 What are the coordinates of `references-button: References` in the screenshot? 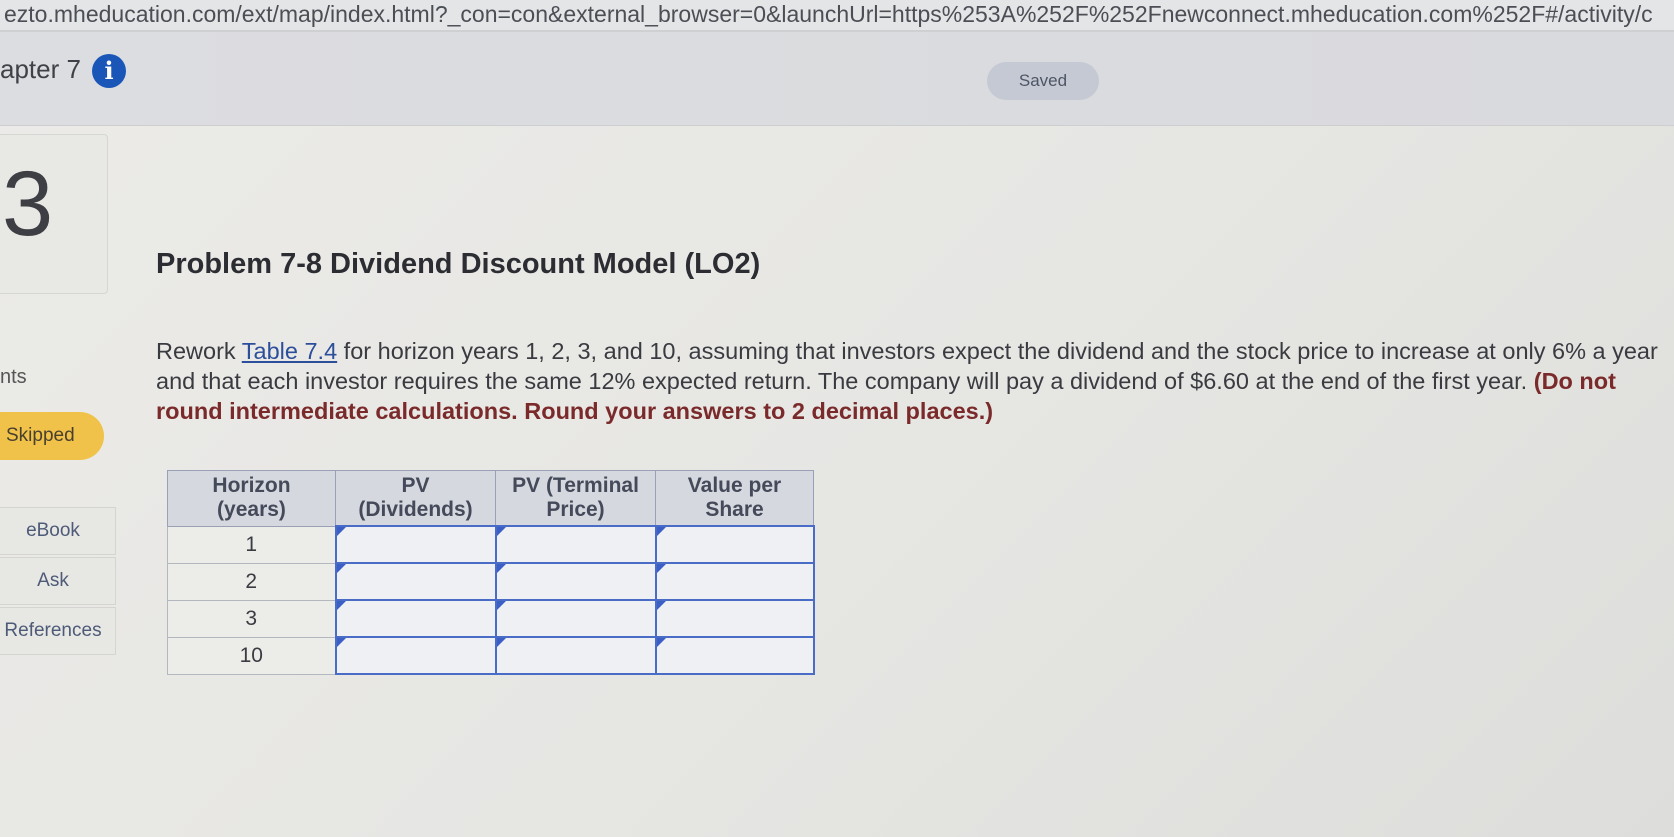 It's located at (58, 631).